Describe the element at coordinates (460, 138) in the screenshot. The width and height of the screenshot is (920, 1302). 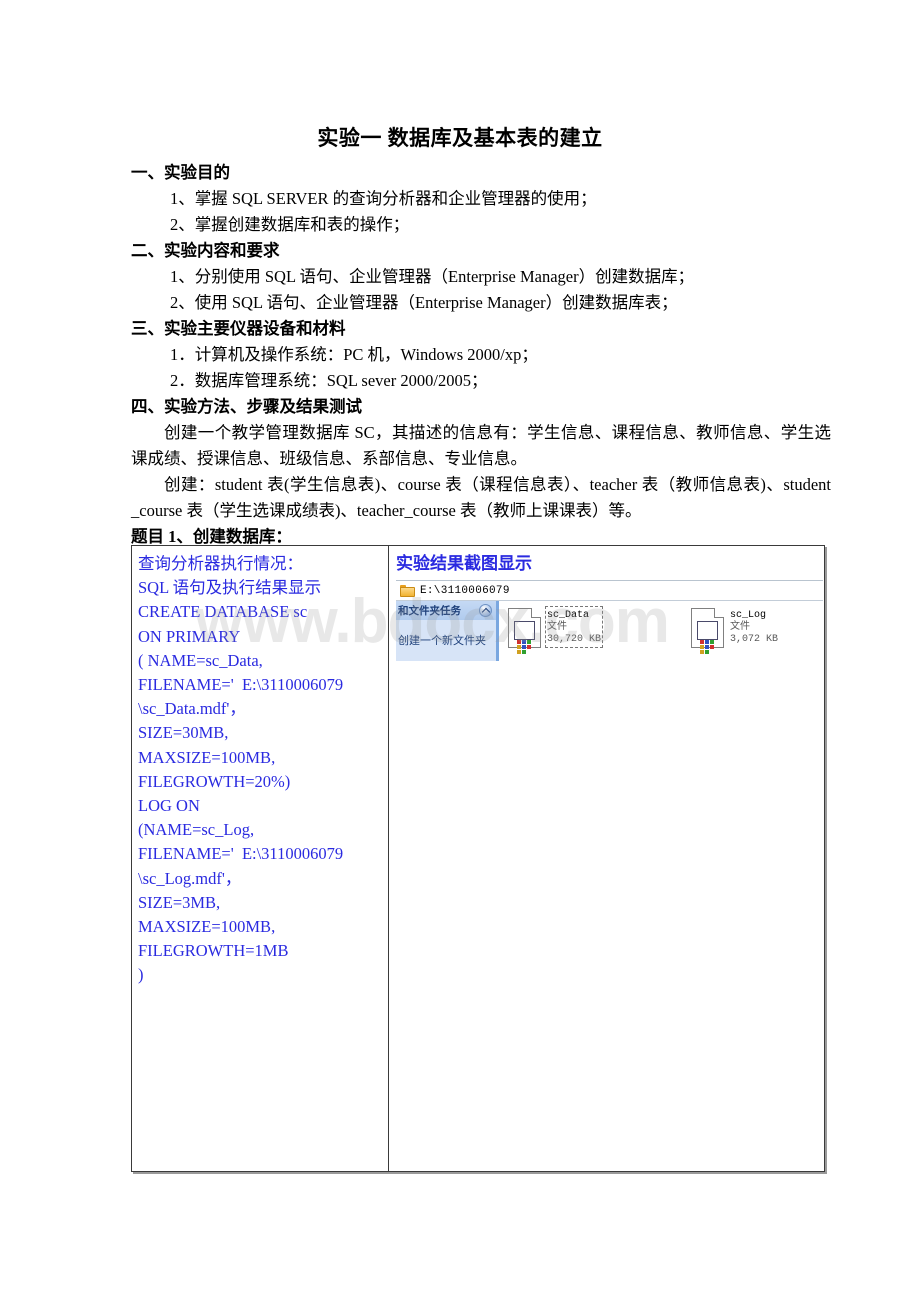
I see `page-title: 实验一 数据库及基本表的建立` at that location.